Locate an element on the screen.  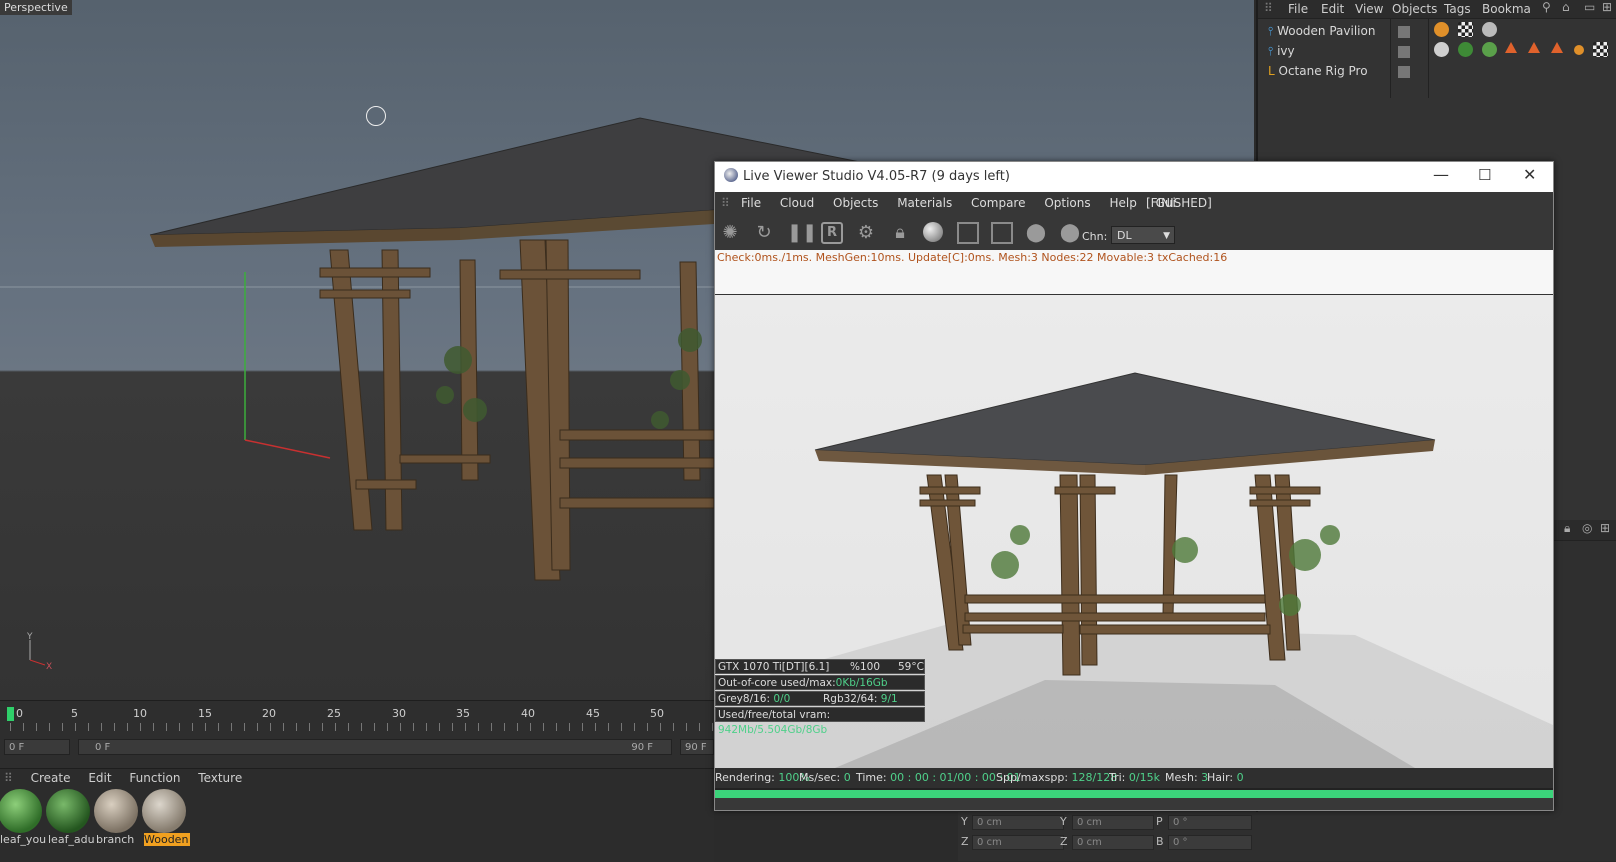
menu-texture: Texture is located at coordinates (220, 778).